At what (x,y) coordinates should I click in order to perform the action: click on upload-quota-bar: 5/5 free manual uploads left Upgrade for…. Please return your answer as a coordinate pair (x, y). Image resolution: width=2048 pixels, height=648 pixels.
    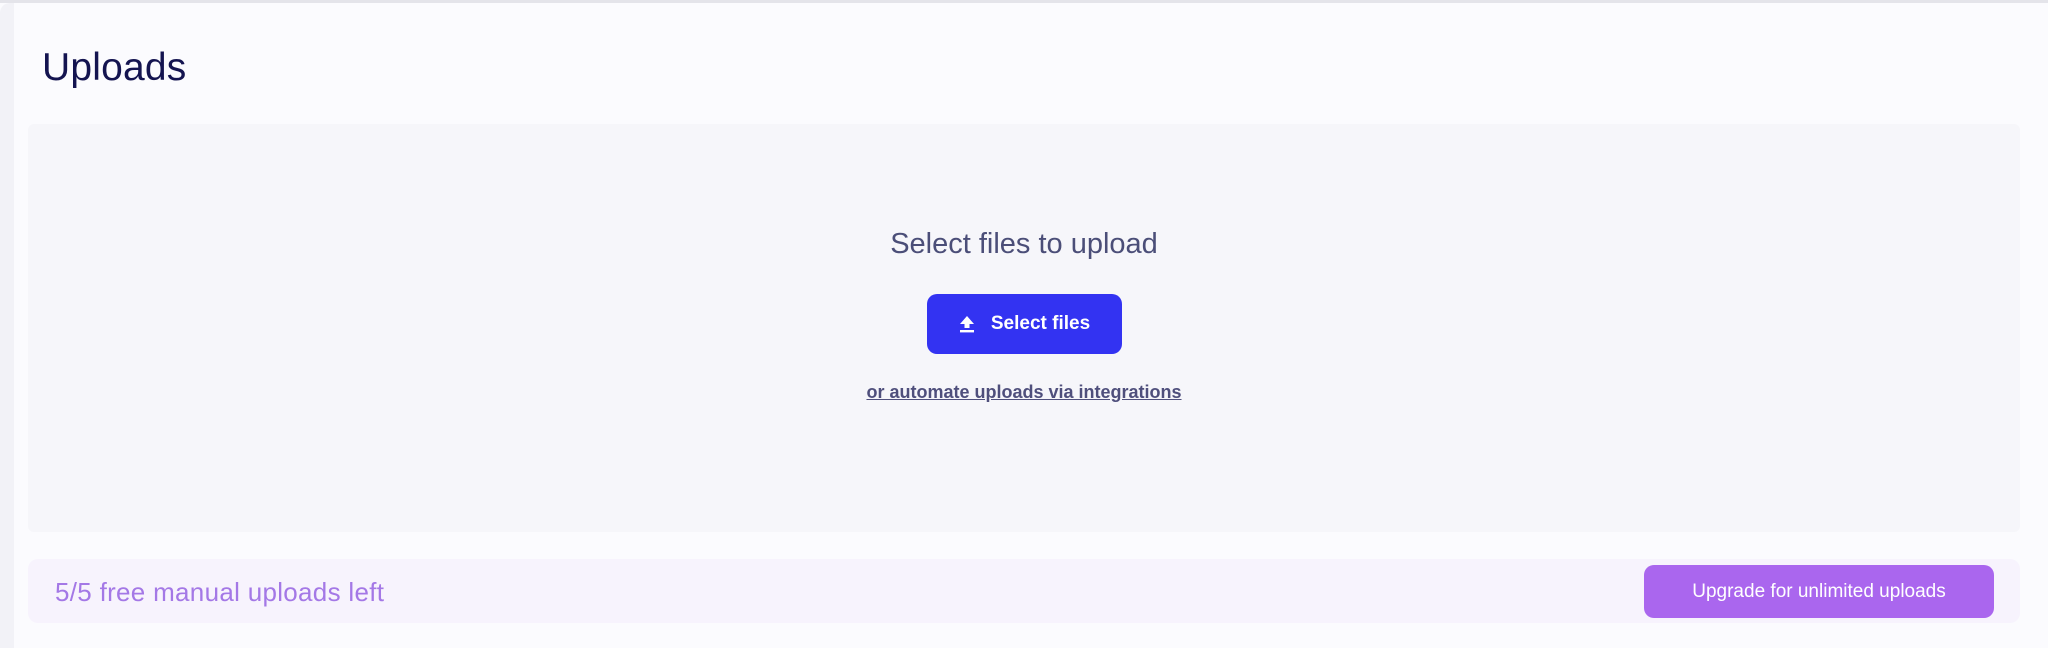
    Looking at the image, I should click on (1024, 591).